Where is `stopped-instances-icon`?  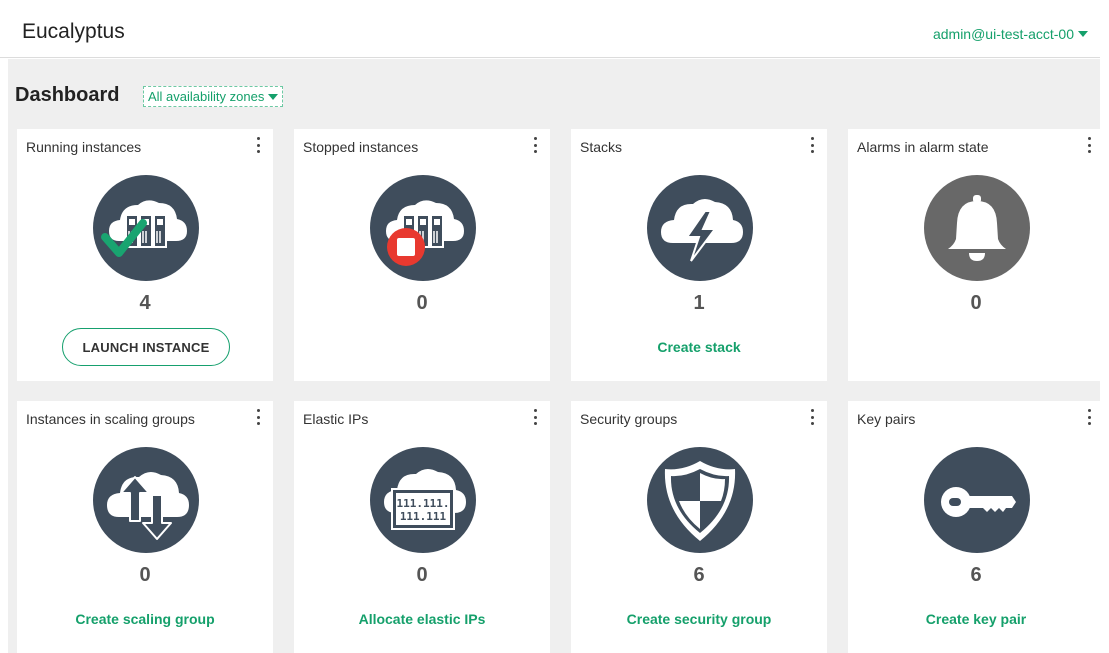
stopped-instances-icon is located at coordinates (423, 228).